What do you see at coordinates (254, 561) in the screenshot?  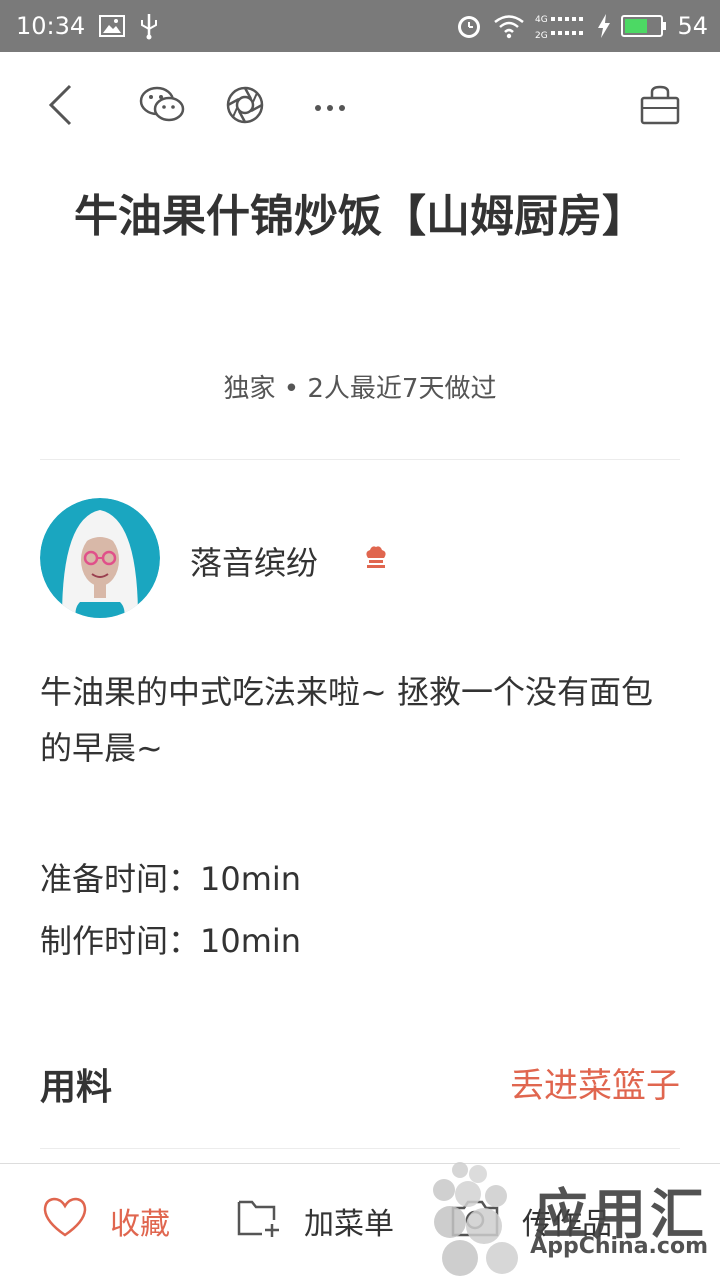 I see `author-name: 落音缤纷` at bounding box center [254, 561].